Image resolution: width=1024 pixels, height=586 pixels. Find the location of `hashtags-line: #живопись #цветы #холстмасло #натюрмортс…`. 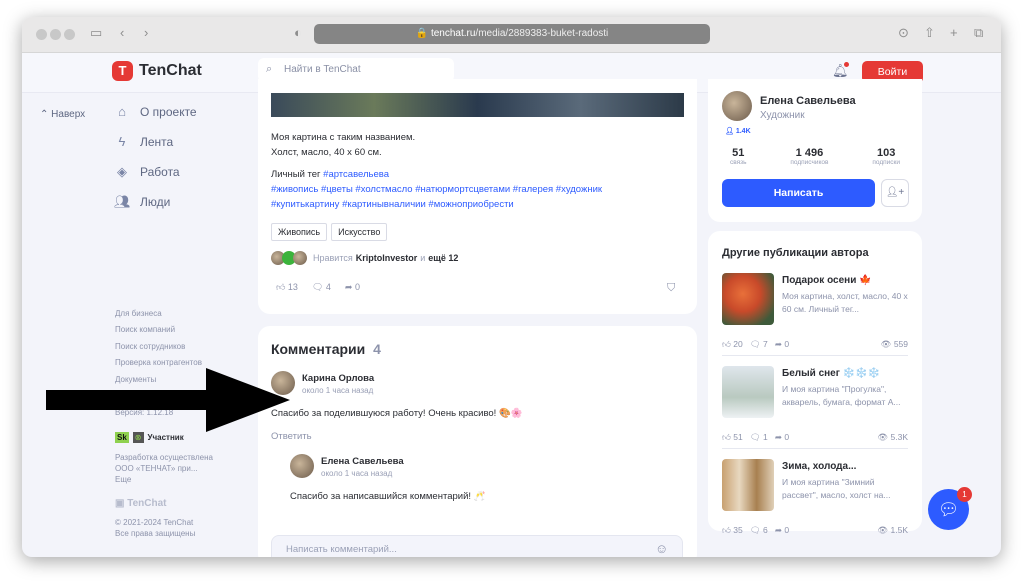

hashtags-line: #живопись #цветы #холстмасло #натюрмортс… is located at coordinates (436, 189).